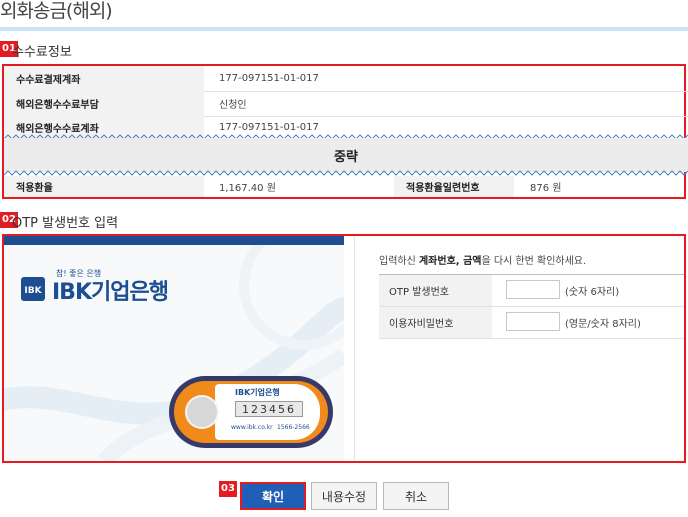 This screenshot has width=688, height=517. I want to click on instruction-text: 입력하신 계좌번호, 금액을 다시 한번 확인하세요., so click(483, 261).